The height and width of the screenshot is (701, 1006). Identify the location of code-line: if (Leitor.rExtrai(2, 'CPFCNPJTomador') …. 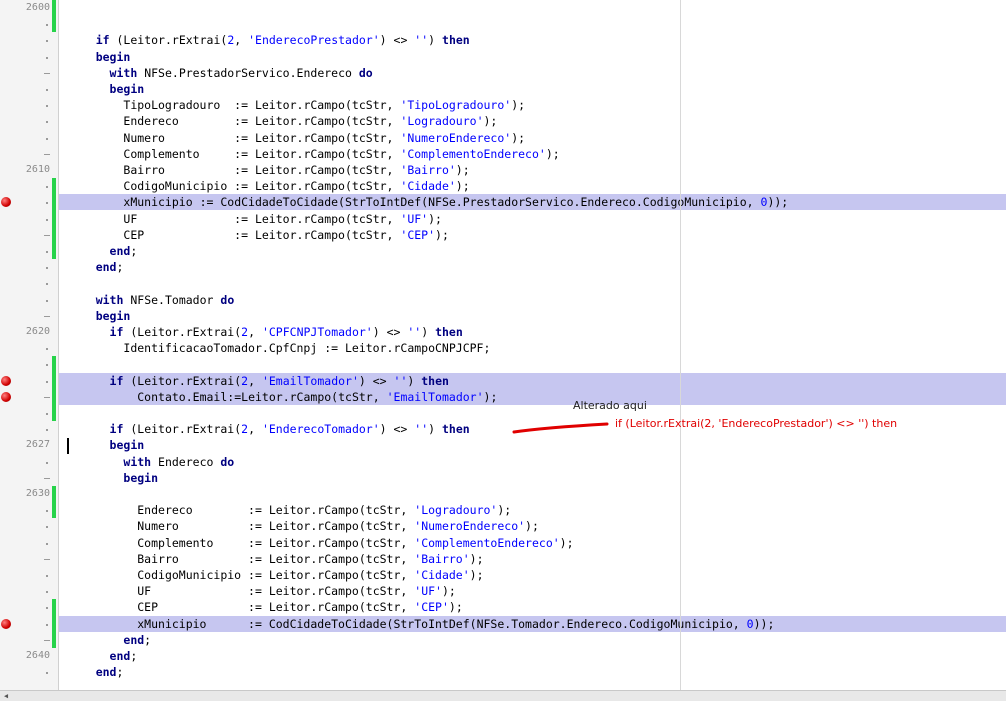
(532, 332).